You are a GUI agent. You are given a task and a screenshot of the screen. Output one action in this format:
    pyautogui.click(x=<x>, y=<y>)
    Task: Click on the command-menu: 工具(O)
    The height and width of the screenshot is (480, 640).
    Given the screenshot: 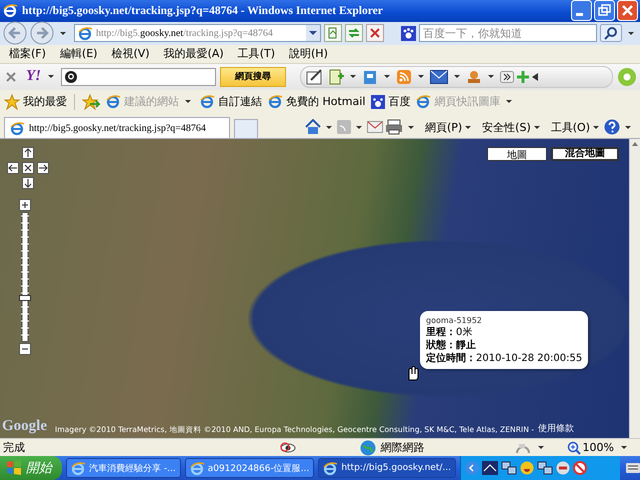 What is the action you would take?
    pyautogui.click(x=576, y=127)
    